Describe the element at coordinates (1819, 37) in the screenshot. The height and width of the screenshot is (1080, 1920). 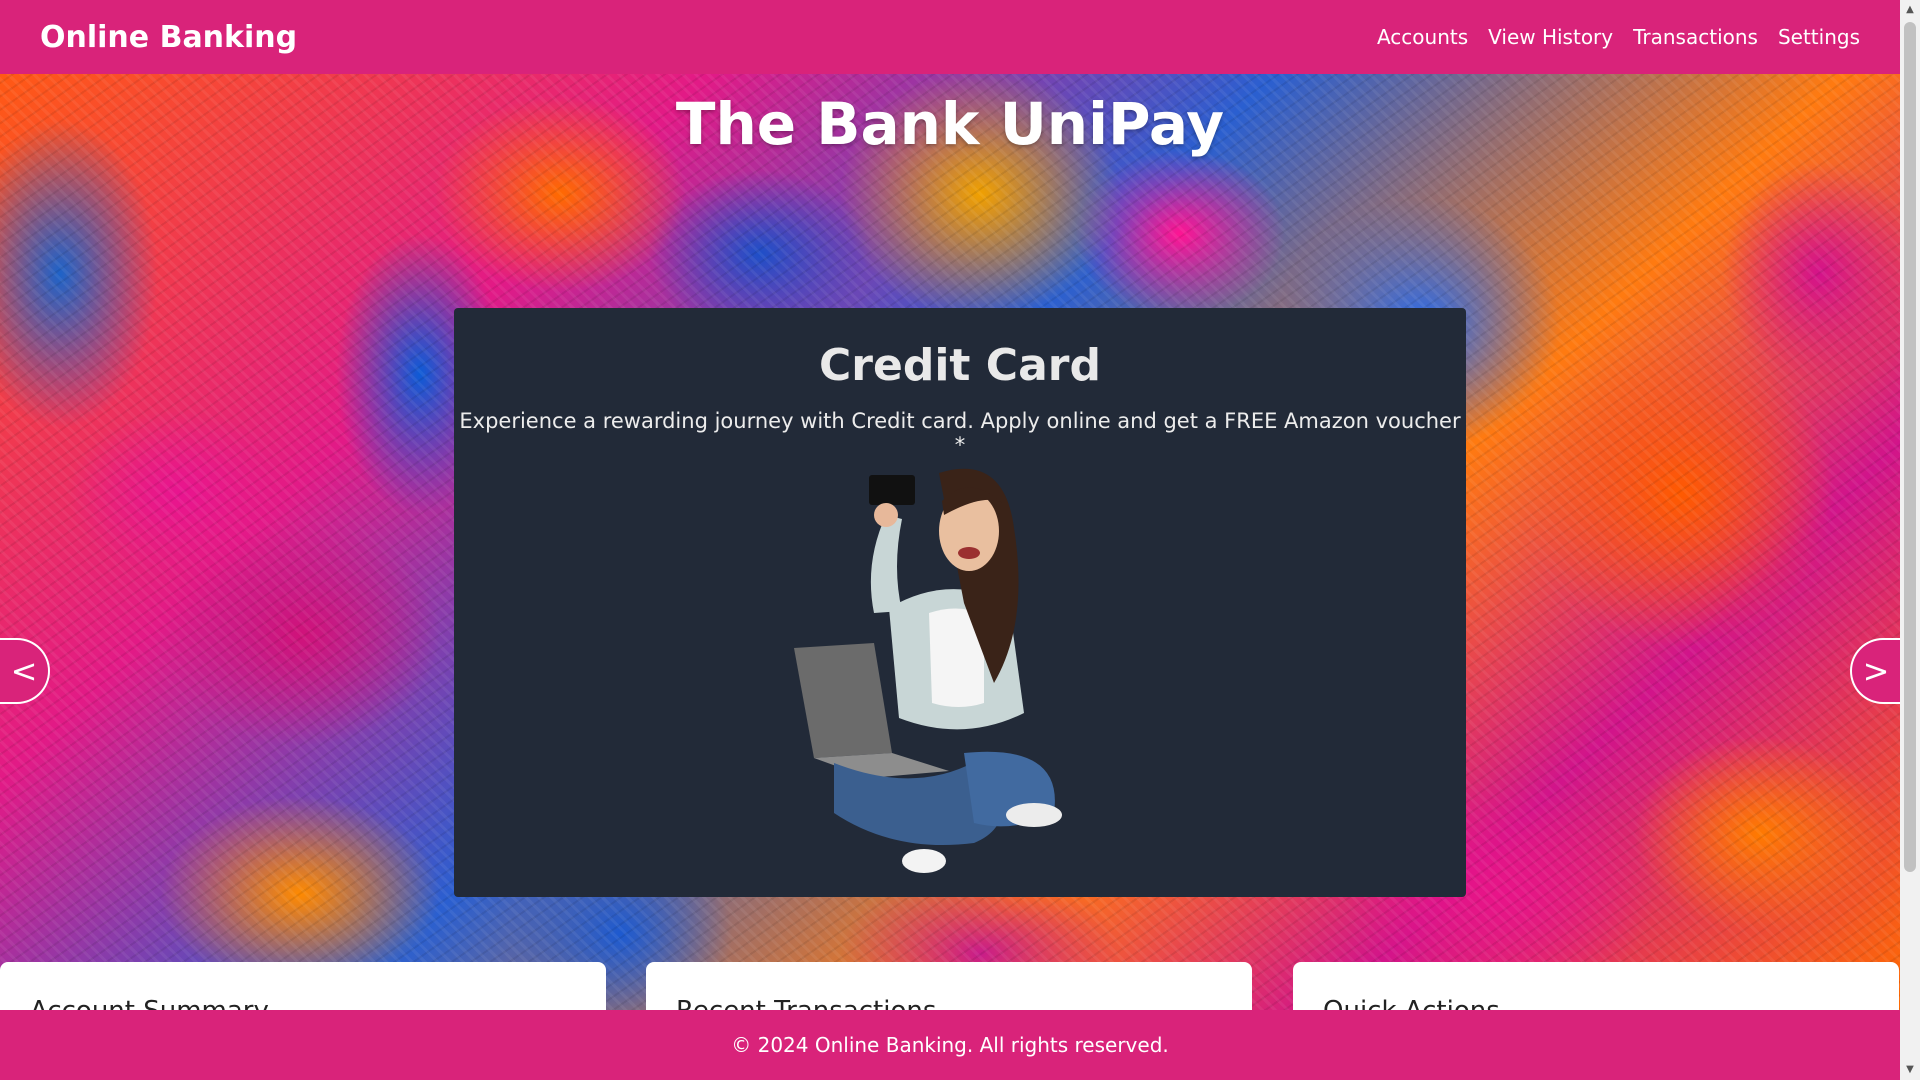
I see `nav-link-settings: Settings` at that location.